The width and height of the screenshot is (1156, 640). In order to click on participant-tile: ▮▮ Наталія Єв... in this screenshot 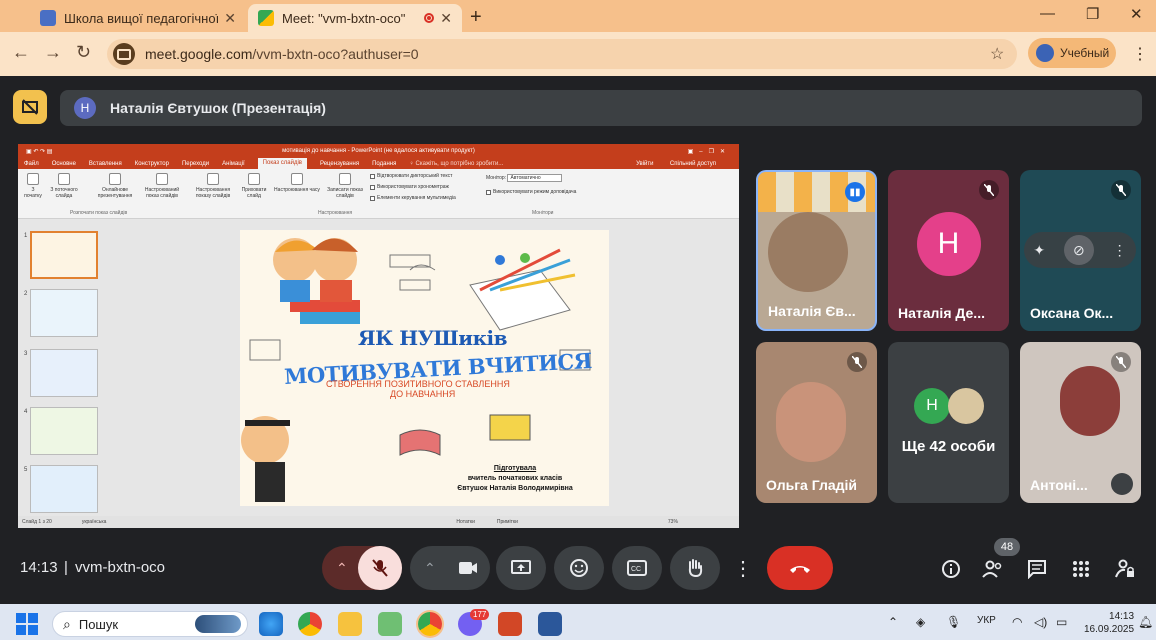, I will do `click(816, 250)`.